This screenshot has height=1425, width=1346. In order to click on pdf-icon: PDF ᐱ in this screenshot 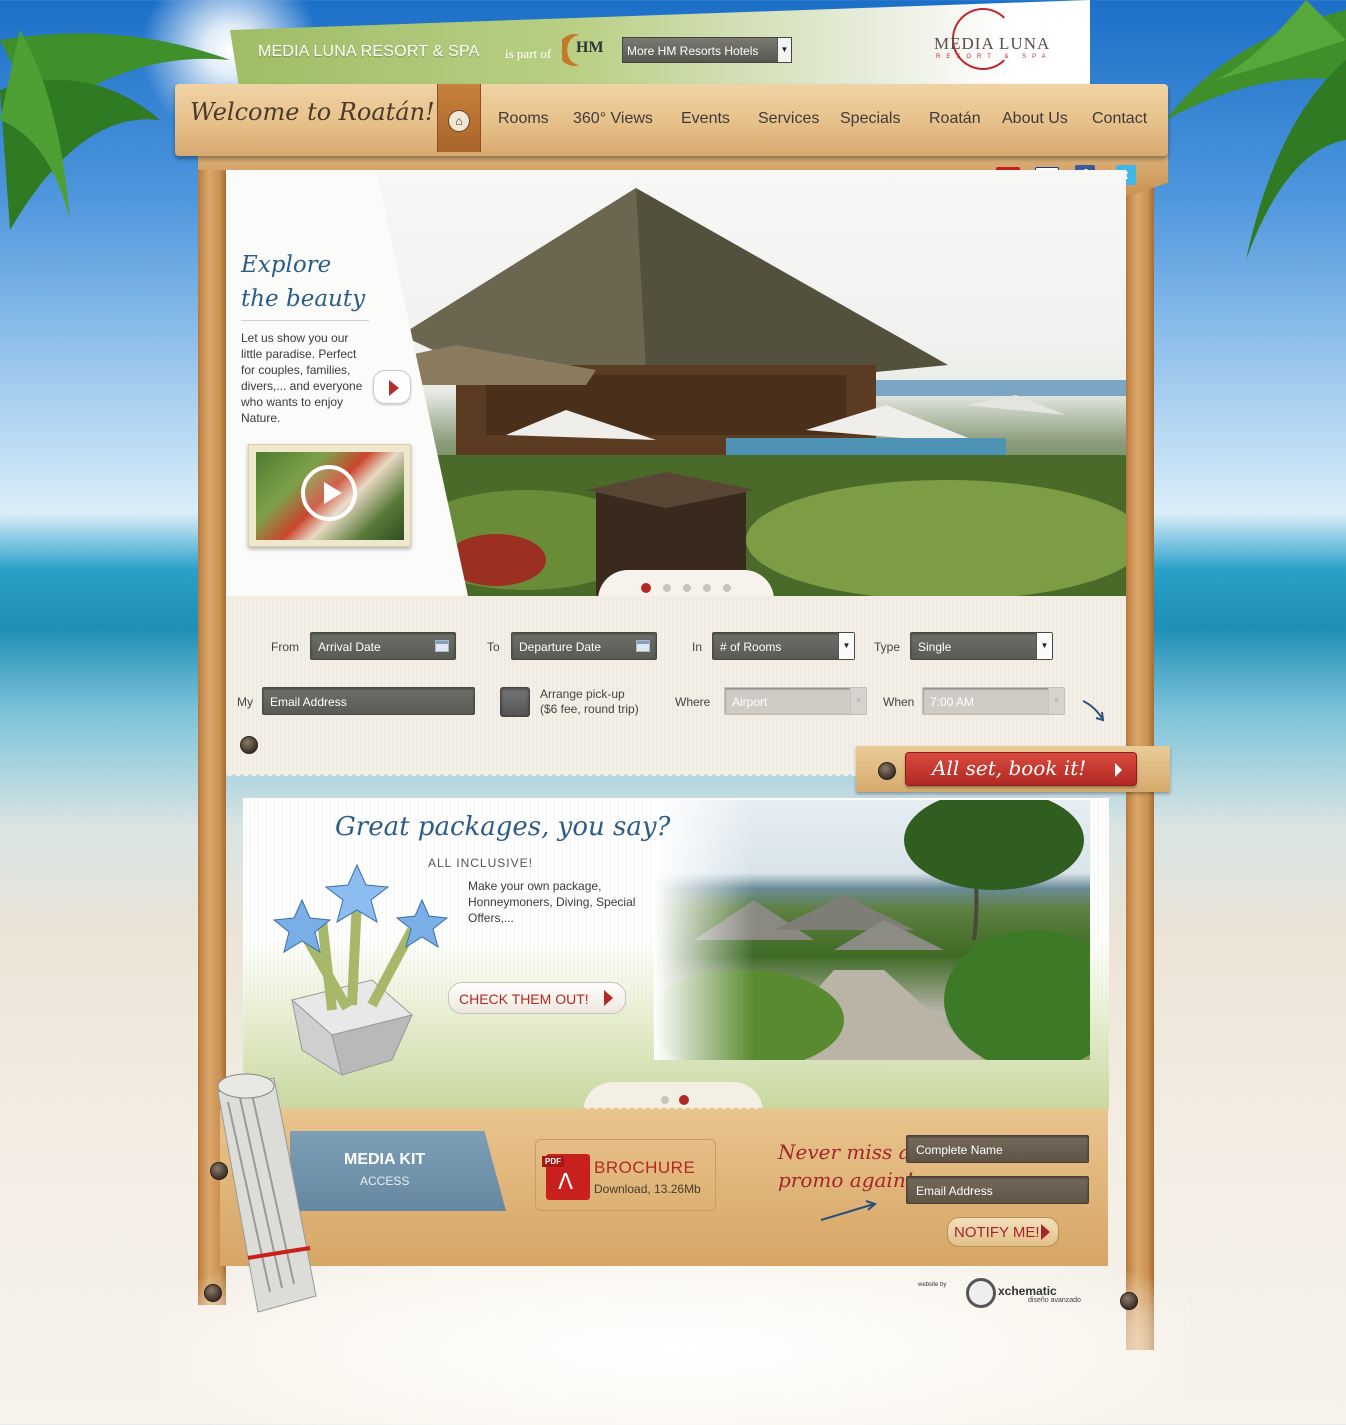, I will do `click(566, 1177)`.